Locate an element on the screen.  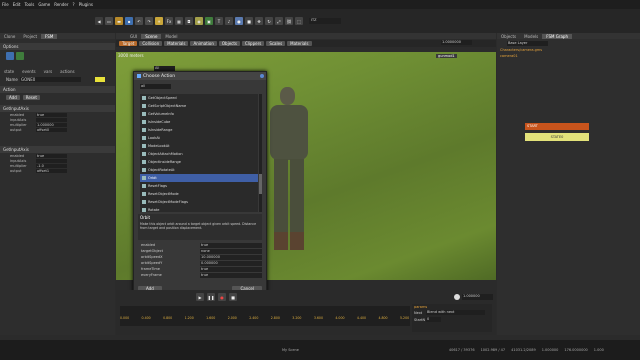
pause-icon: ❚❚ is located at coordinates (211, 297).